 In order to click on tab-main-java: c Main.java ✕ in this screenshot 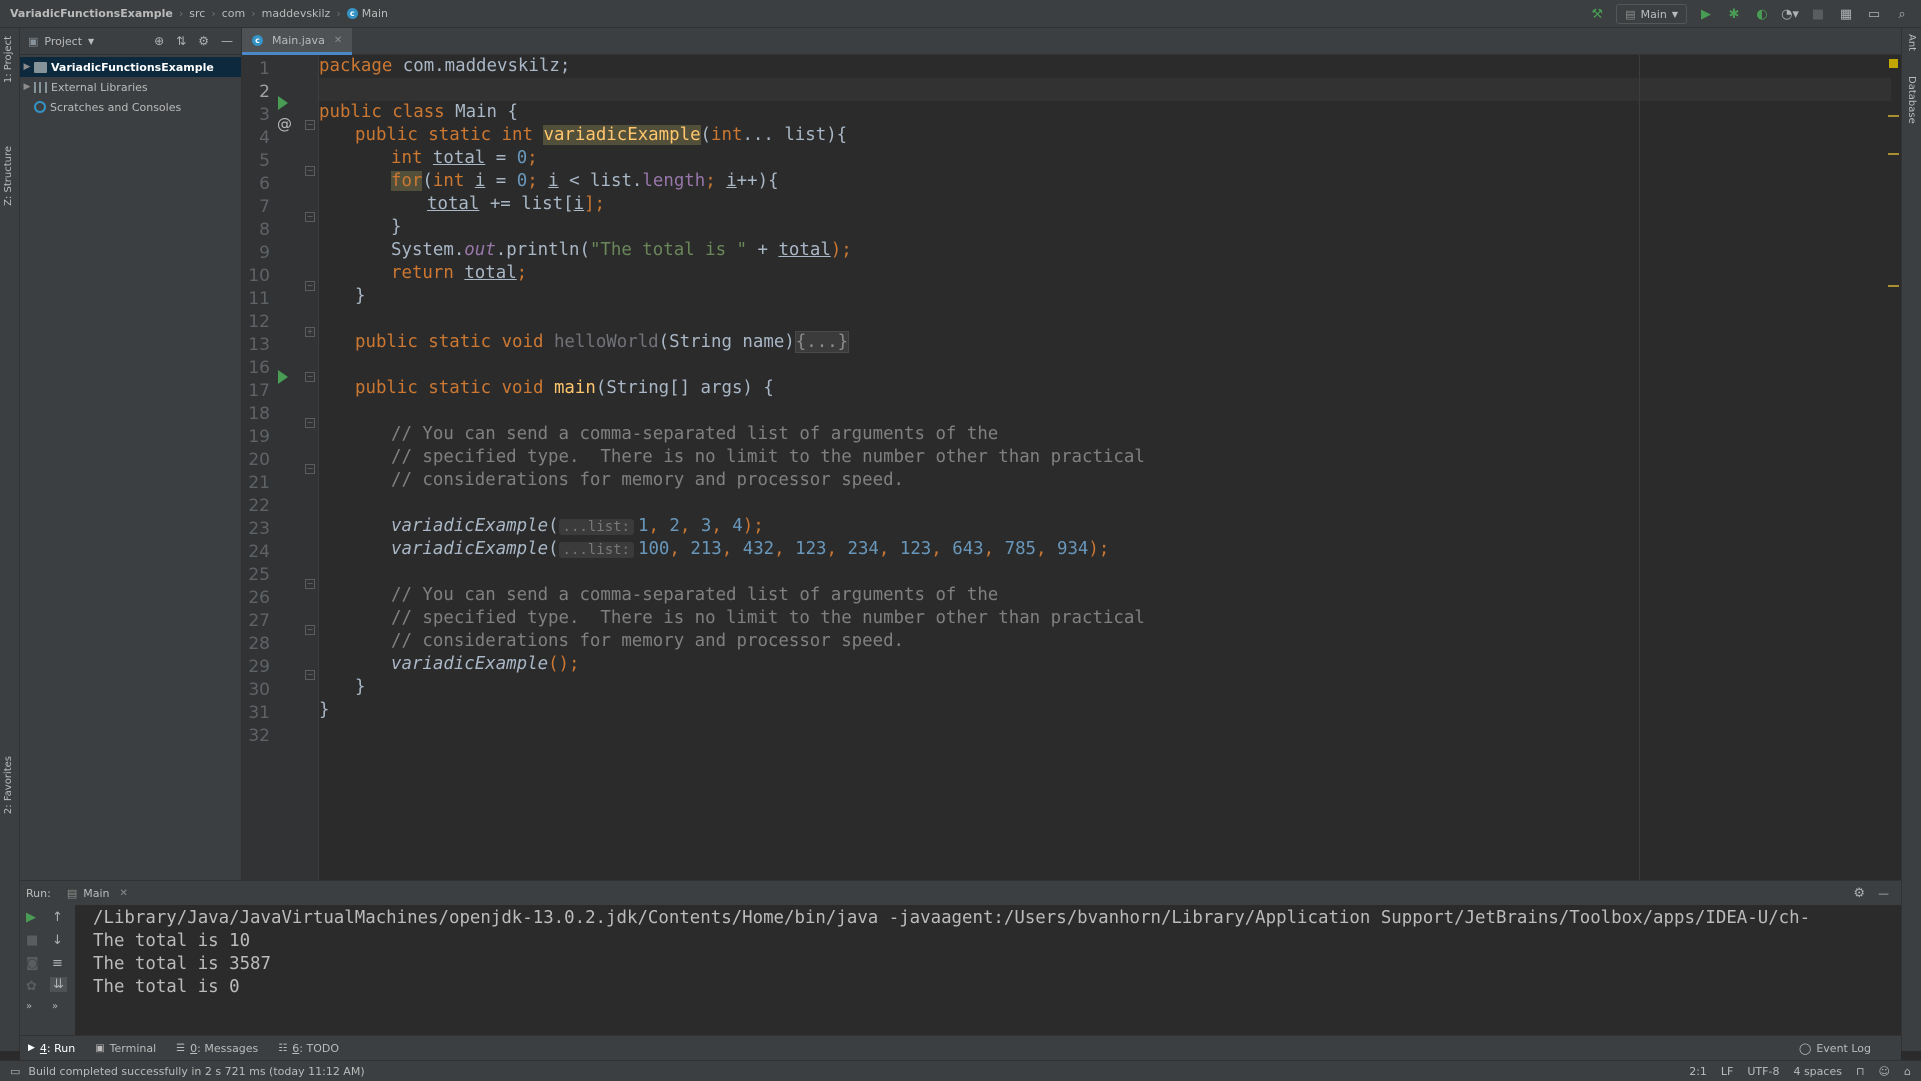, I will do `click(297, 41)`.